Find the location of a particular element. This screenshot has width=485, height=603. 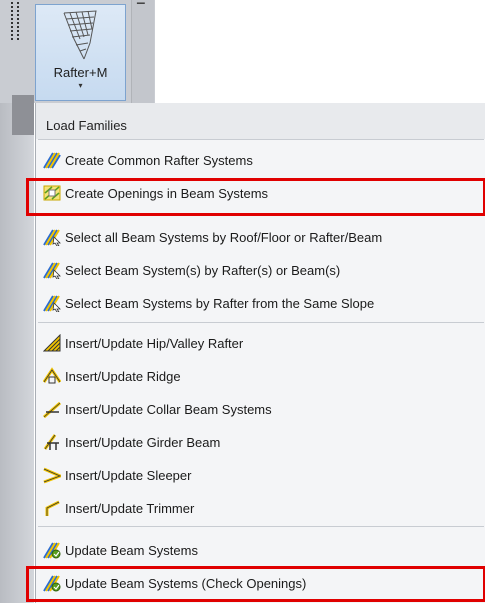

collar-beam-icon is located at coordinates (52, 409).